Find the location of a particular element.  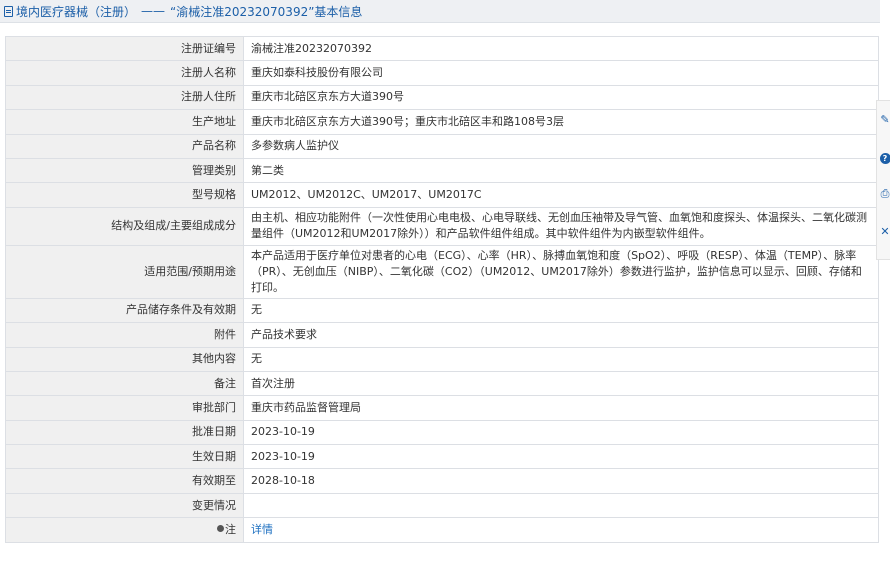

row-value: 重庆市北碚区京东方大道390号 is located at coordinates (561, 97).